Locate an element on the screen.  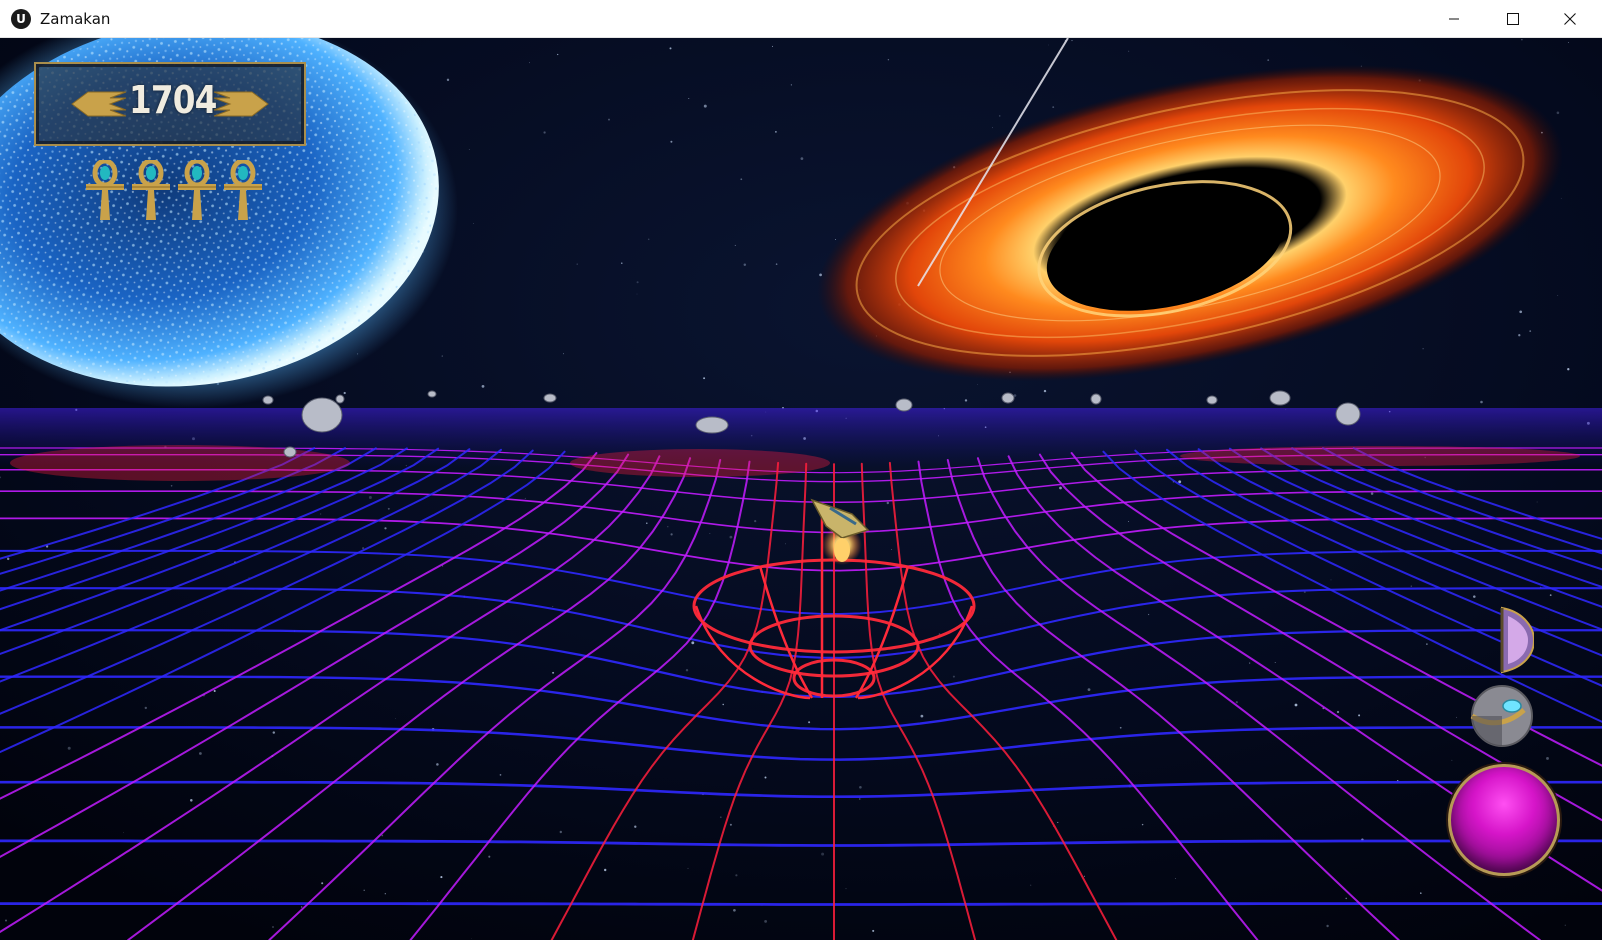
score-panel: 1704 is located at coordinates (170, 104).